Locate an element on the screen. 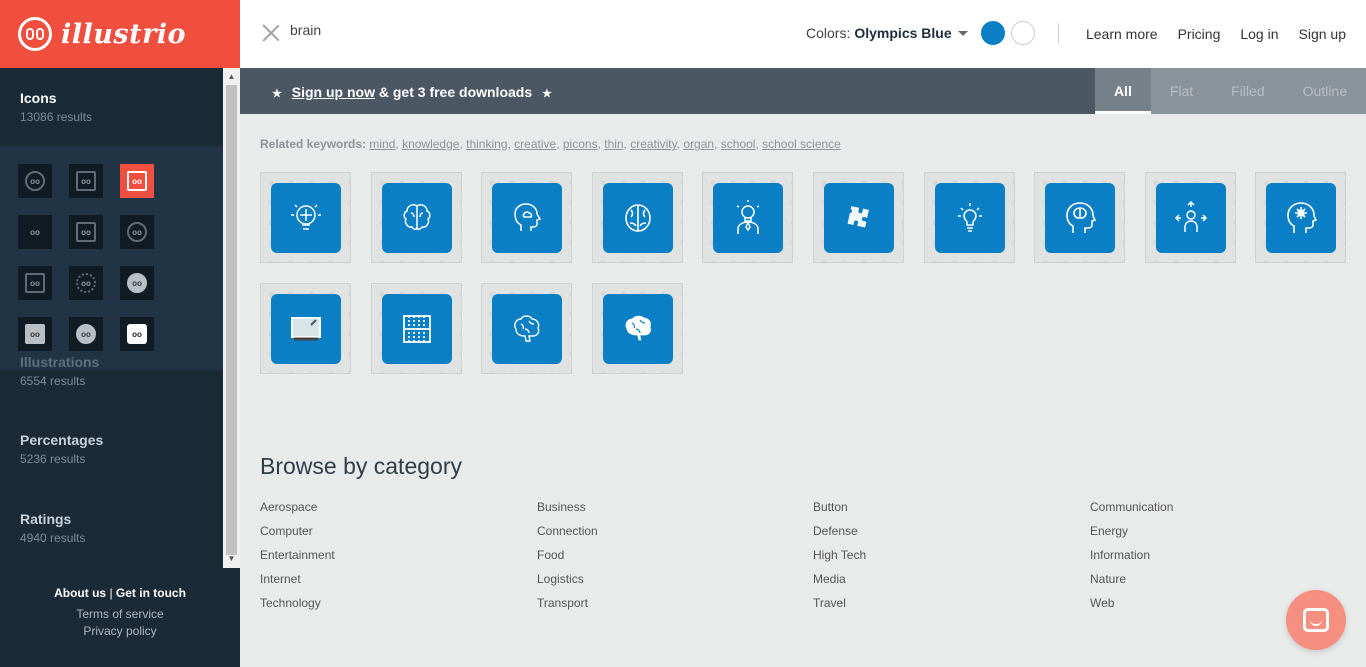 The image size is (1366, 667). keyword-link: thin is located at coordinates (613, 144).